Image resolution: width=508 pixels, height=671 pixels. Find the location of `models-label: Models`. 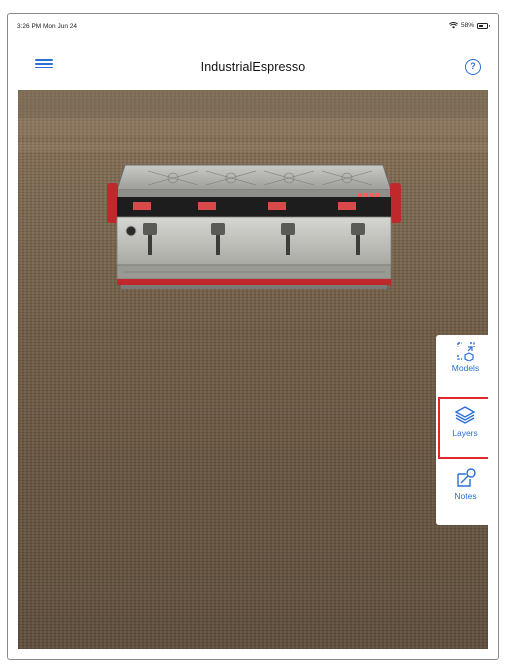

models-label: Models is located at coordinates (465, 368).